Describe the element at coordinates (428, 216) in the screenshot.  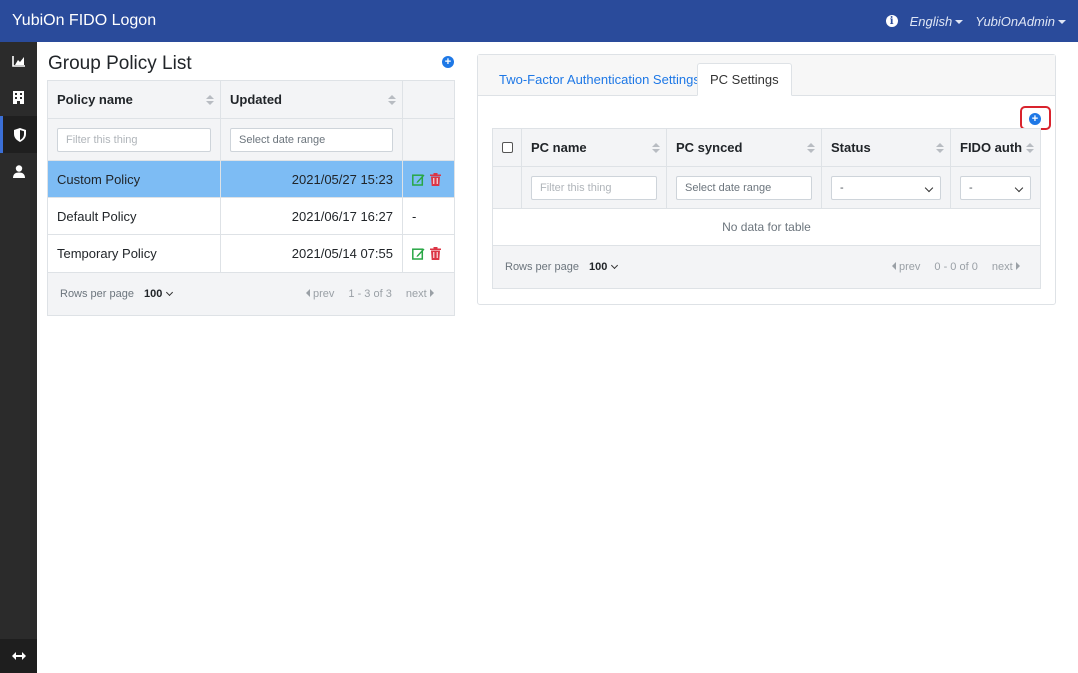
I see `actions-cell: -` at that location.